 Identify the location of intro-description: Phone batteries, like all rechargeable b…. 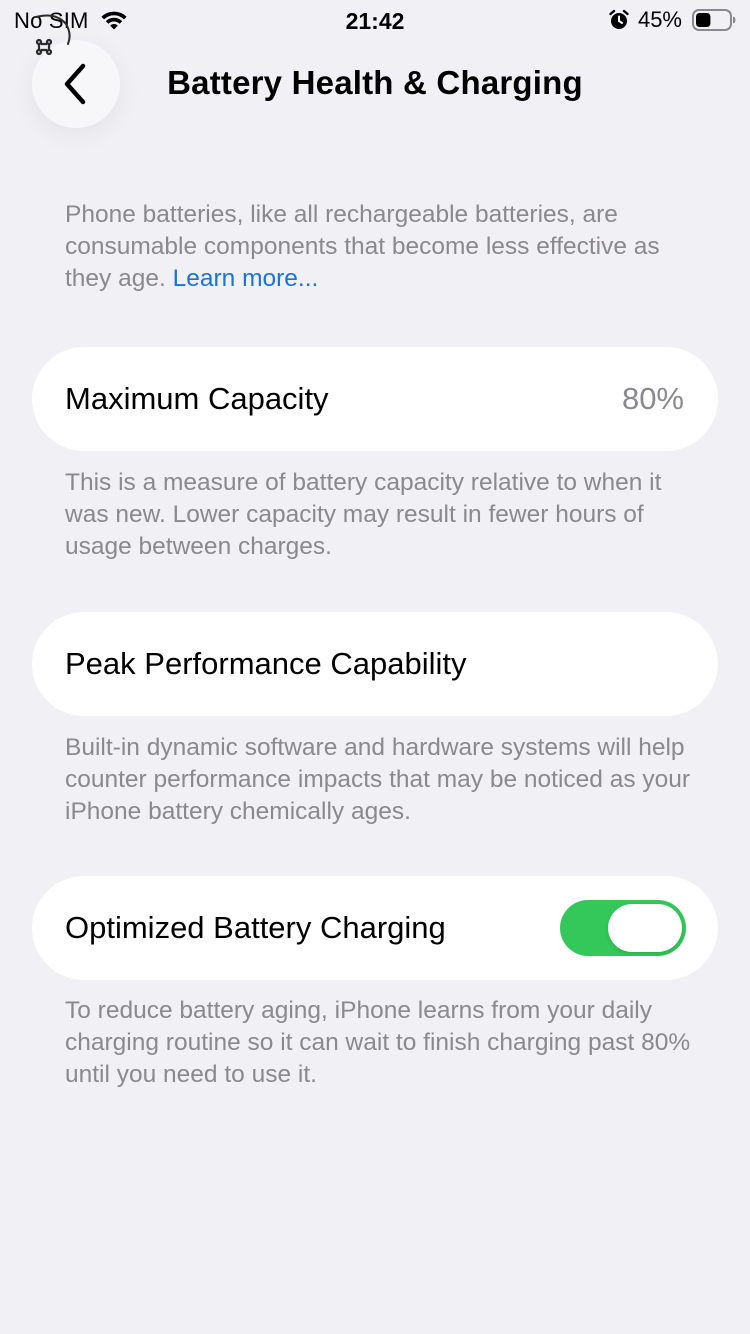
(385, 247).